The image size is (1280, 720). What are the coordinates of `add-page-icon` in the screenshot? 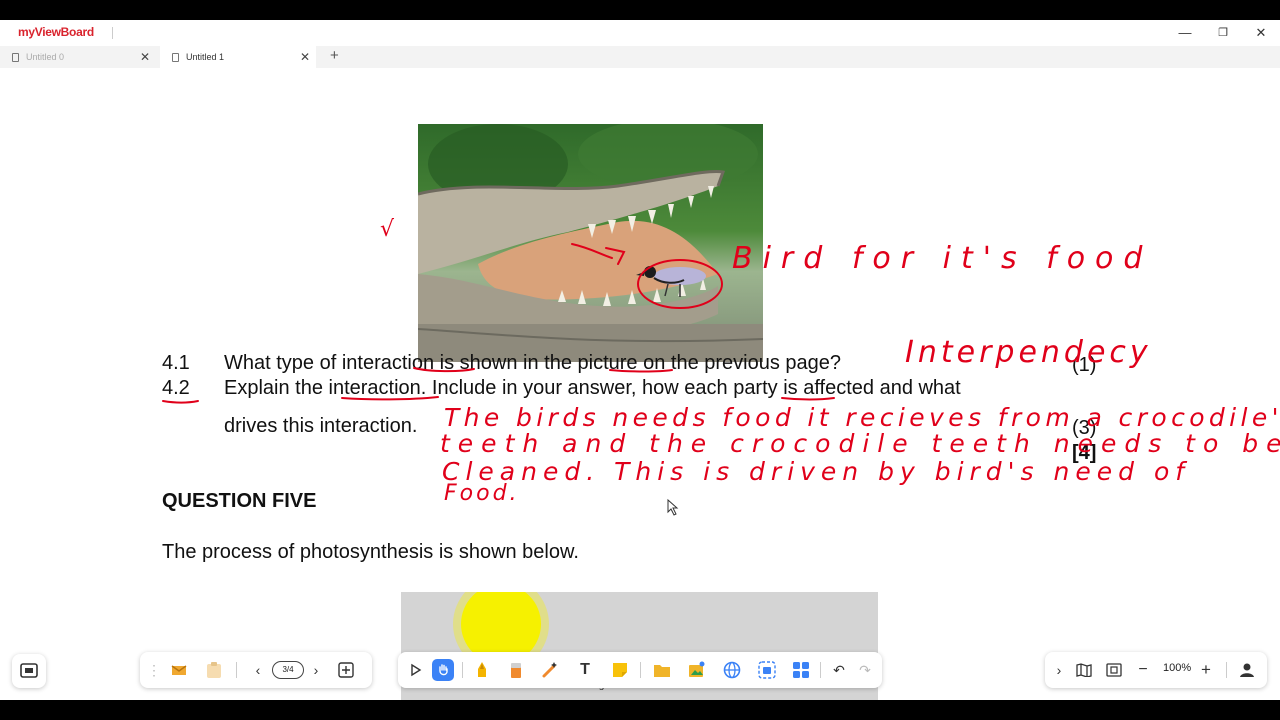 It's located at (346, 670).